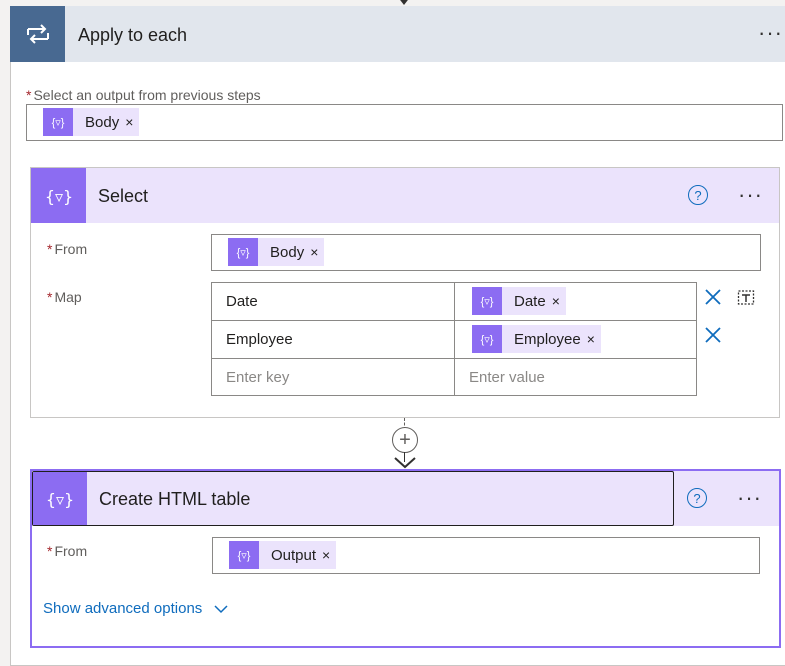 This screenshot has height=666, width=785. I want to click on select-output-label-text: Select an output from previous steps, so click(147, 95).